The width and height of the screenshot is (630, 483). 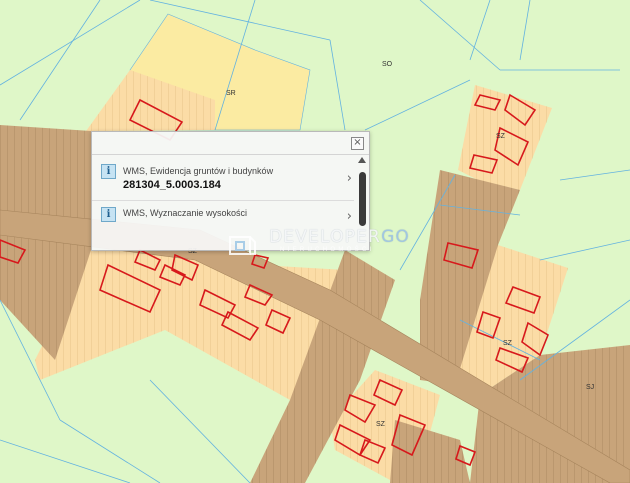 What do you see at coordinates (590, 387) in the screenshot?
I see `zone-label-sj: SJ` at bounding box center [590, 387].